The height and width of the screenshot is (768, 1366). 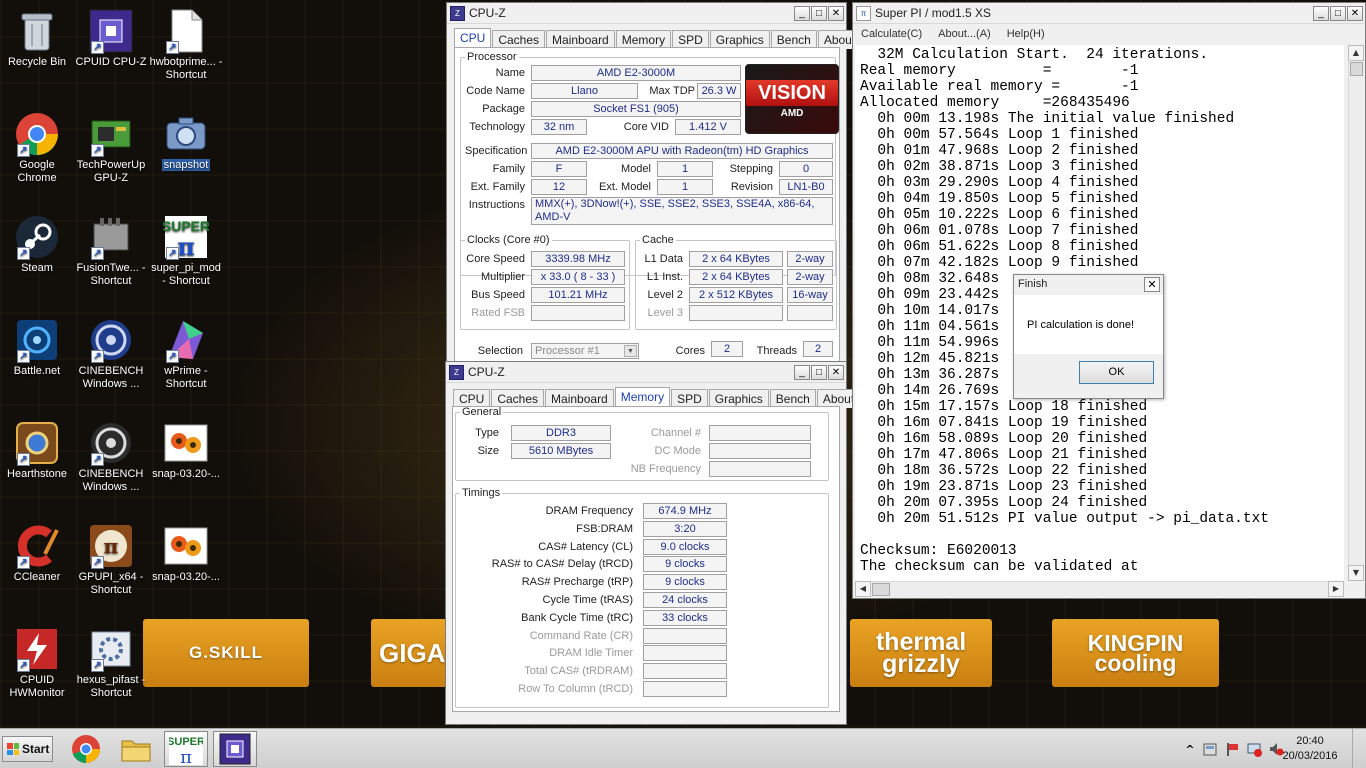 What do you see at coordinates (456, 372) in the screenshot?
I see `cpuz-app-icon: Z` at bounding box center [456, 372].